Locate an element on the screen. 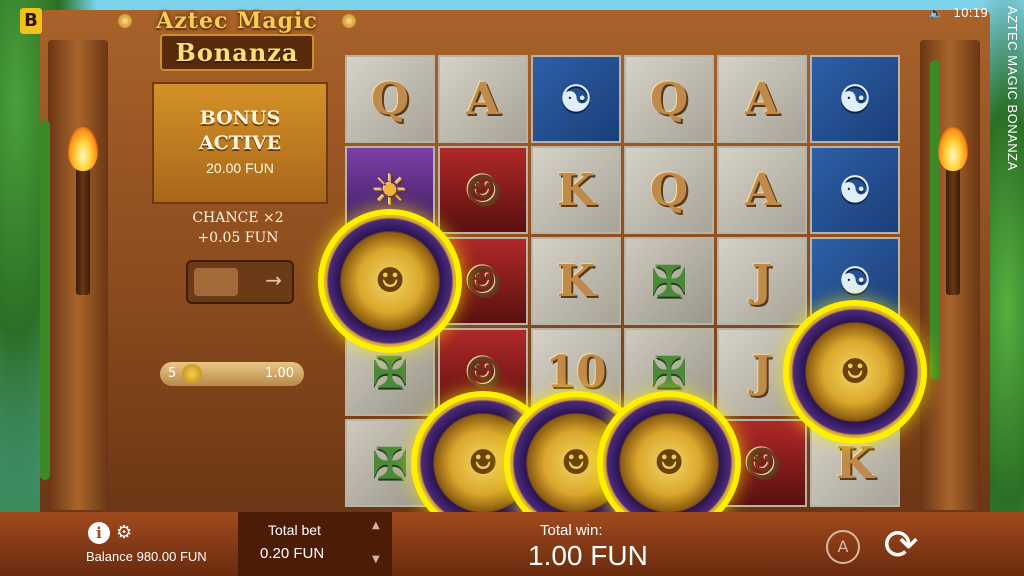 The height and width of the screenshot is (576, 1024). coin-payout-indicator: 5 1.00 is located at coordinates (232, 374).